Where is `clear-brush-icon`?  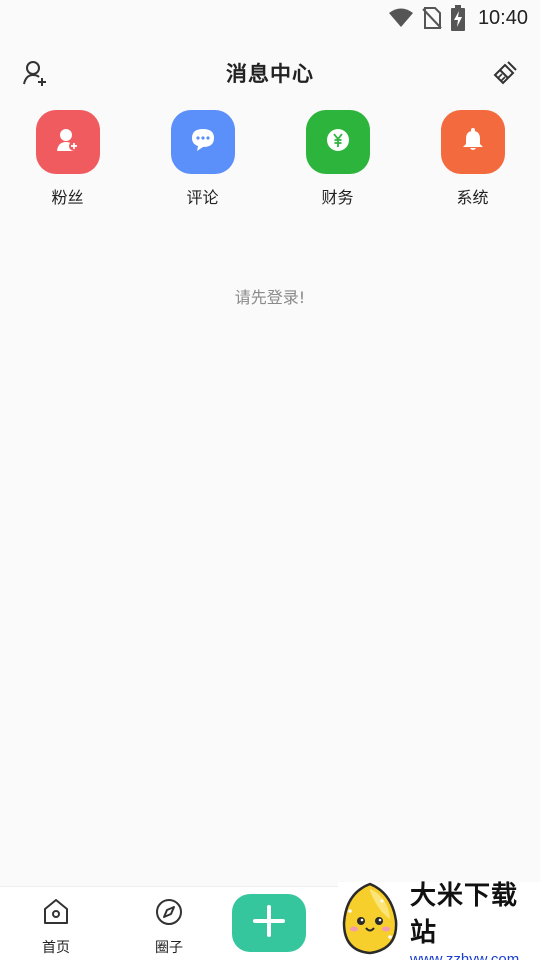 clear-brush-icon is located at coordinates (505, 73).